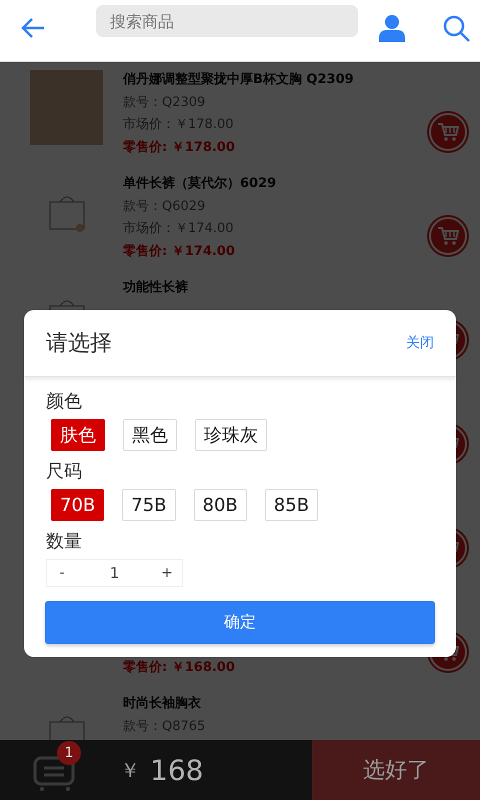  What do you see at coordinates (179, 147) in the screenshot?
I see `retail-price: 零售价: ￥178.00` at bounding box center [179, 147].